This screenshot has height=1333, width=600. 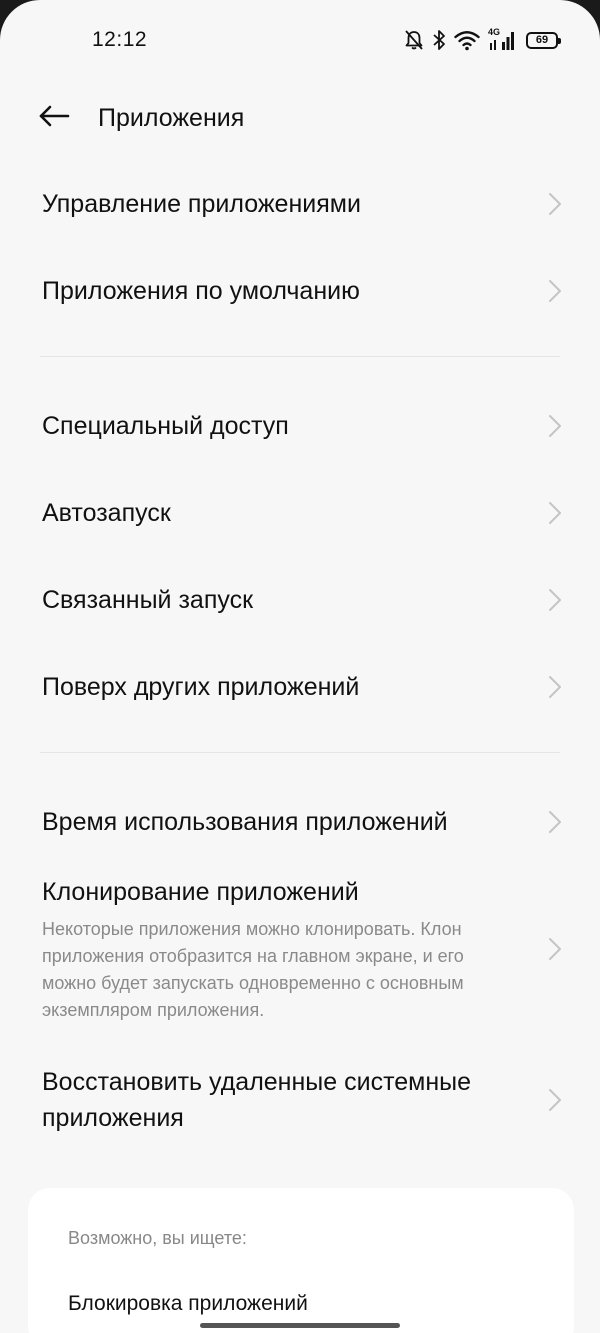 I want to click on status-icons: 4G 69, so click(x=482, y=40).